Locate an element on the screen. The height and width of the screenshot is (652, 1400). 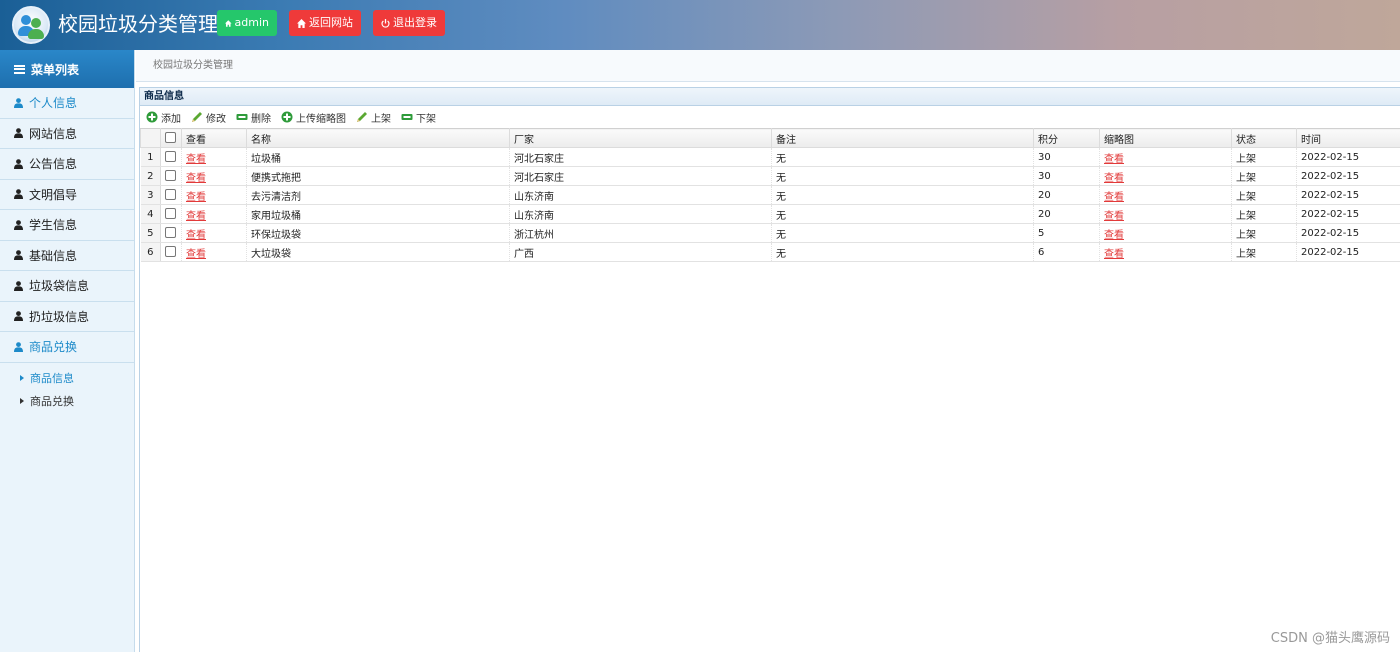
note-cell: 无 is located at coordinates (902, 252).